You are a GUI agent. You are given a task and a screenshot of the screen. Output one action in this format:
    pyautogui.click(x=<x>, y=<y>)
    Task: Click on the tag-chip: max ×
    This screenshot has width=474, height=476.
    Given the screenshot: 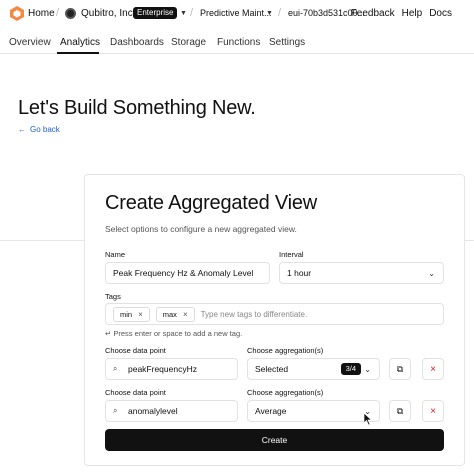 What is the action you would take?
    pyautogui.click(x=175, y=314)
    